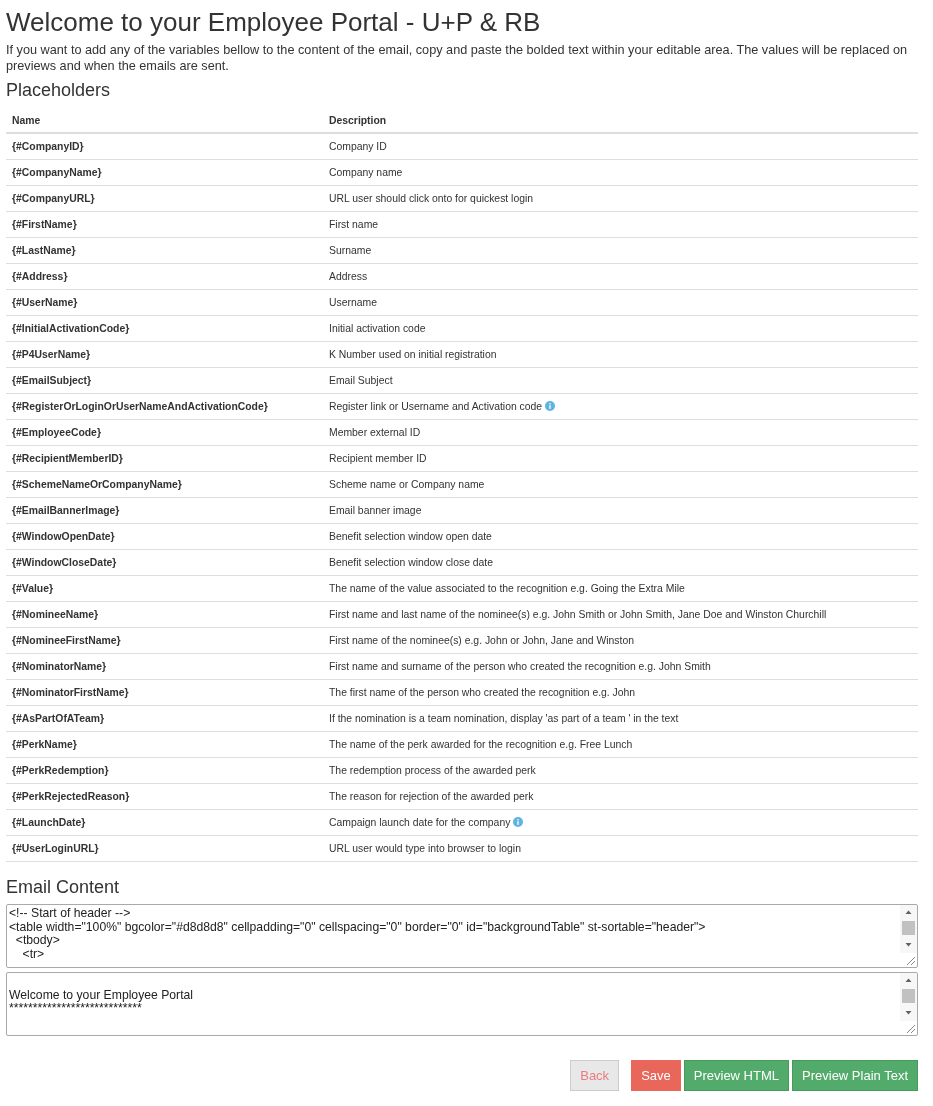 This screenshot has height=1106, width=933. Describe the element at coordinates (60, 770) in the screenshot. I see `table-cell: {#PerkRedemption}` at that location.